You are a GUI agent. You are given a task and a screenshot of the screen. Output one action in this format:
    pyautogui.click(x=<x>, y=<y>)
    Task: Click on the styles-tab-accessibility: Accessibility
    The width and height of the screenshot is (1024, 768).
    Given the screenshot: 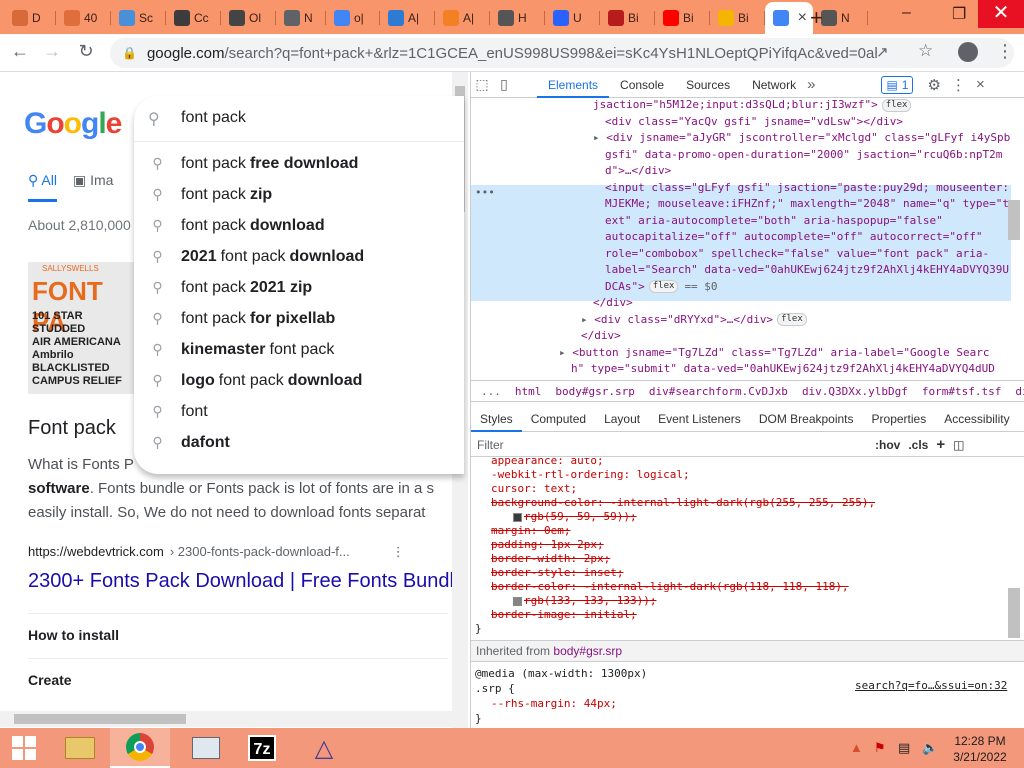 What is the action you would take?
    pyautogui.click(x=976, y=419)
    